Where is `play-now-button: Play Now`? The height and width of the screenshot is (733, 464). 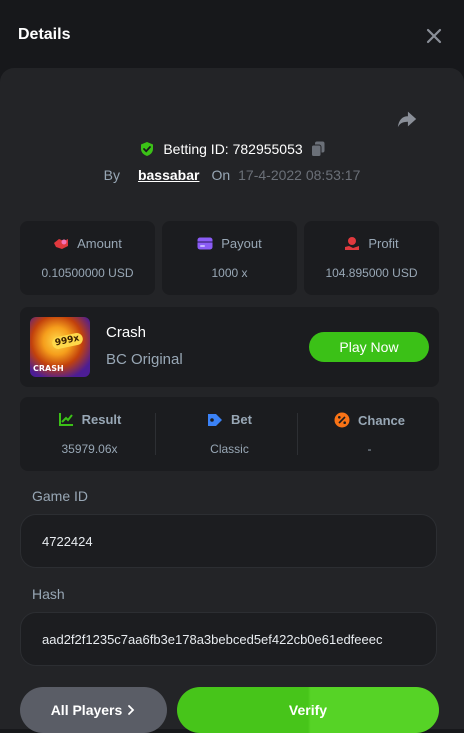 play-now-button: Play Now is located at coordinates (369, 347).